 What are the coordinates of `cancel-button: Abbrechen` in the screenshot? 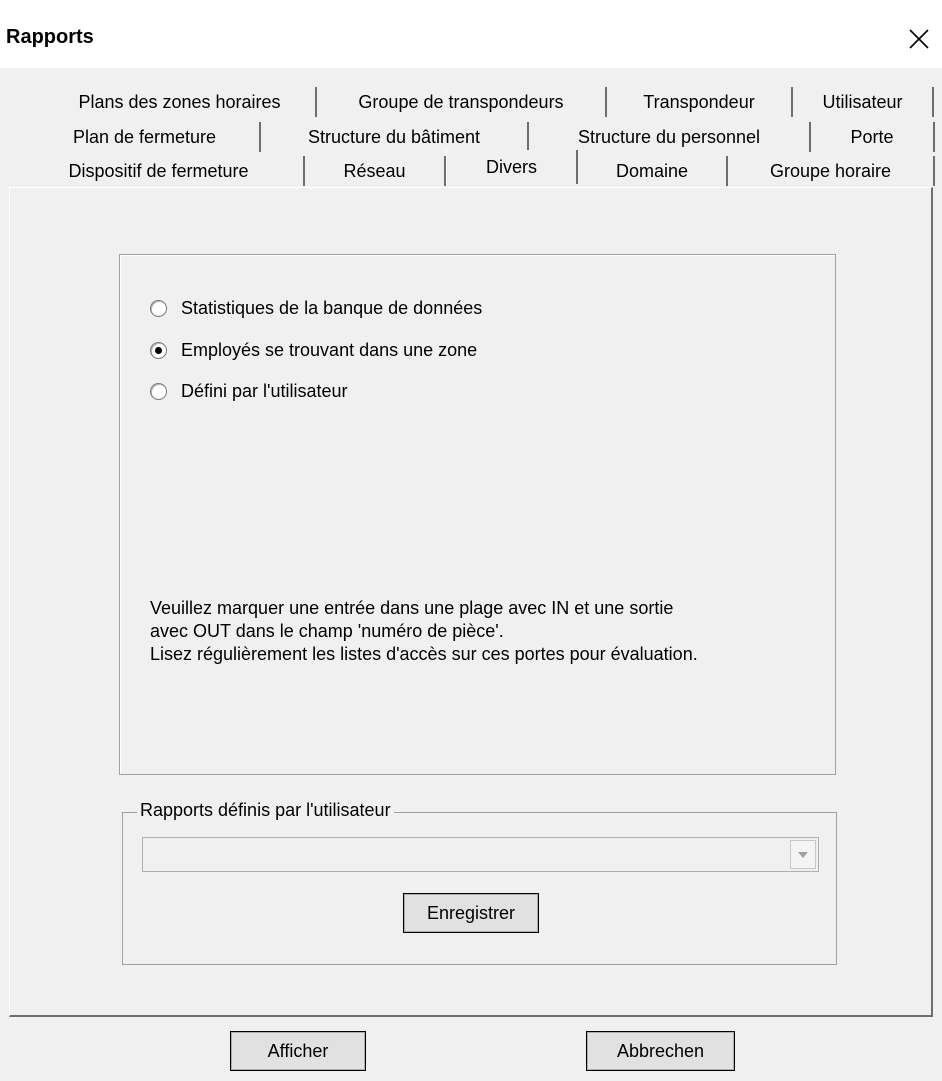 It's located at (660, 1051).